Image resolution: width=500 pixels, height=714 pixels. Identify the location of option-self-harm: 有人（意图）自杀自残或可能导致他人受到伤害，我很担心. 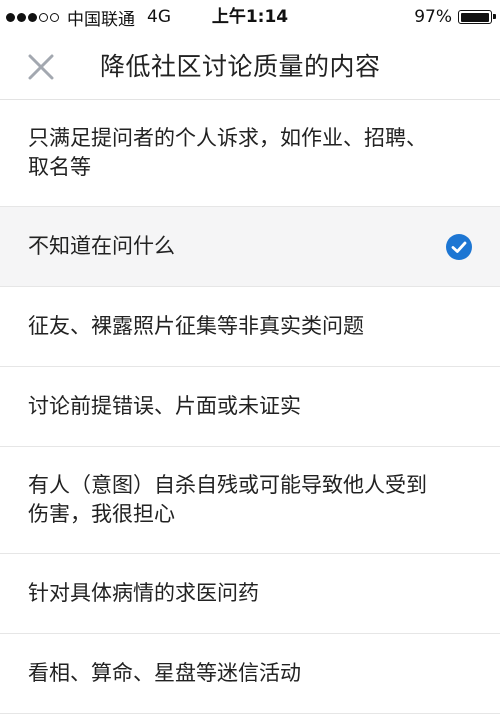
(250, 500).